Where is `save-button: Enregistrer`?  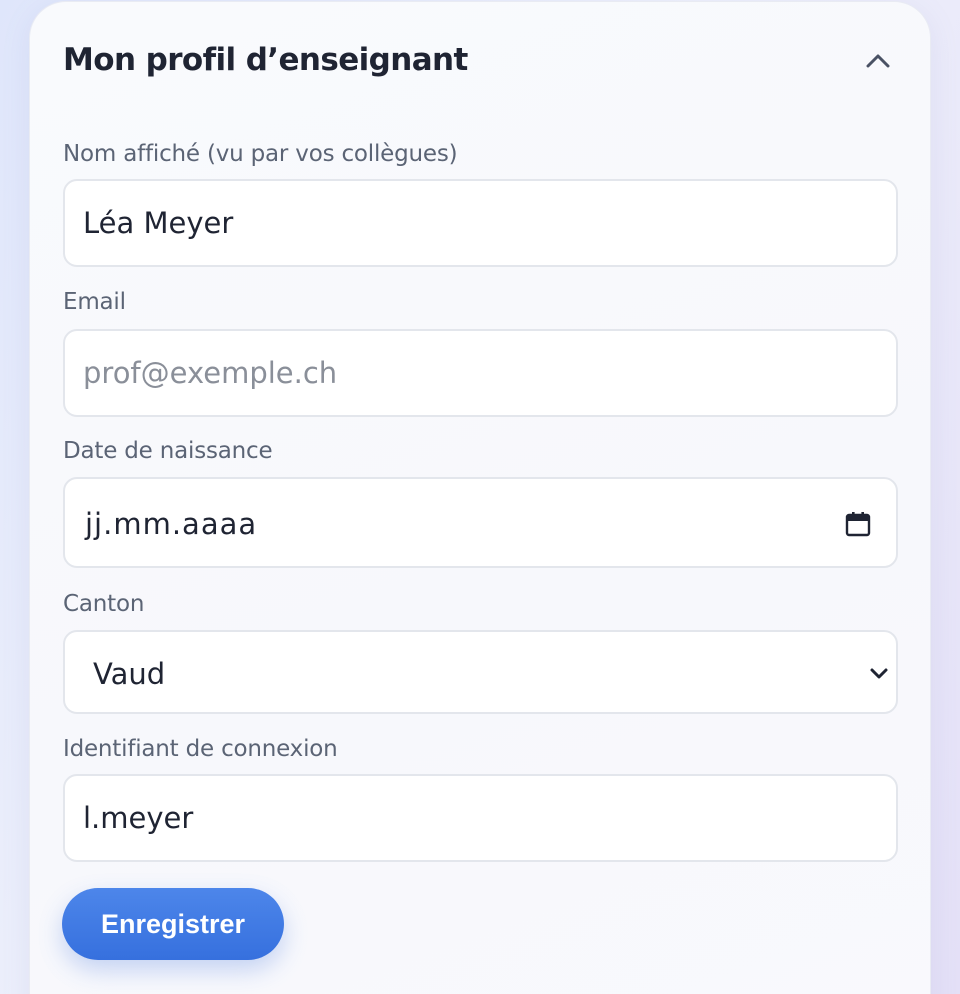 save-button: Enregistrer is located at coordinates (173, 924).